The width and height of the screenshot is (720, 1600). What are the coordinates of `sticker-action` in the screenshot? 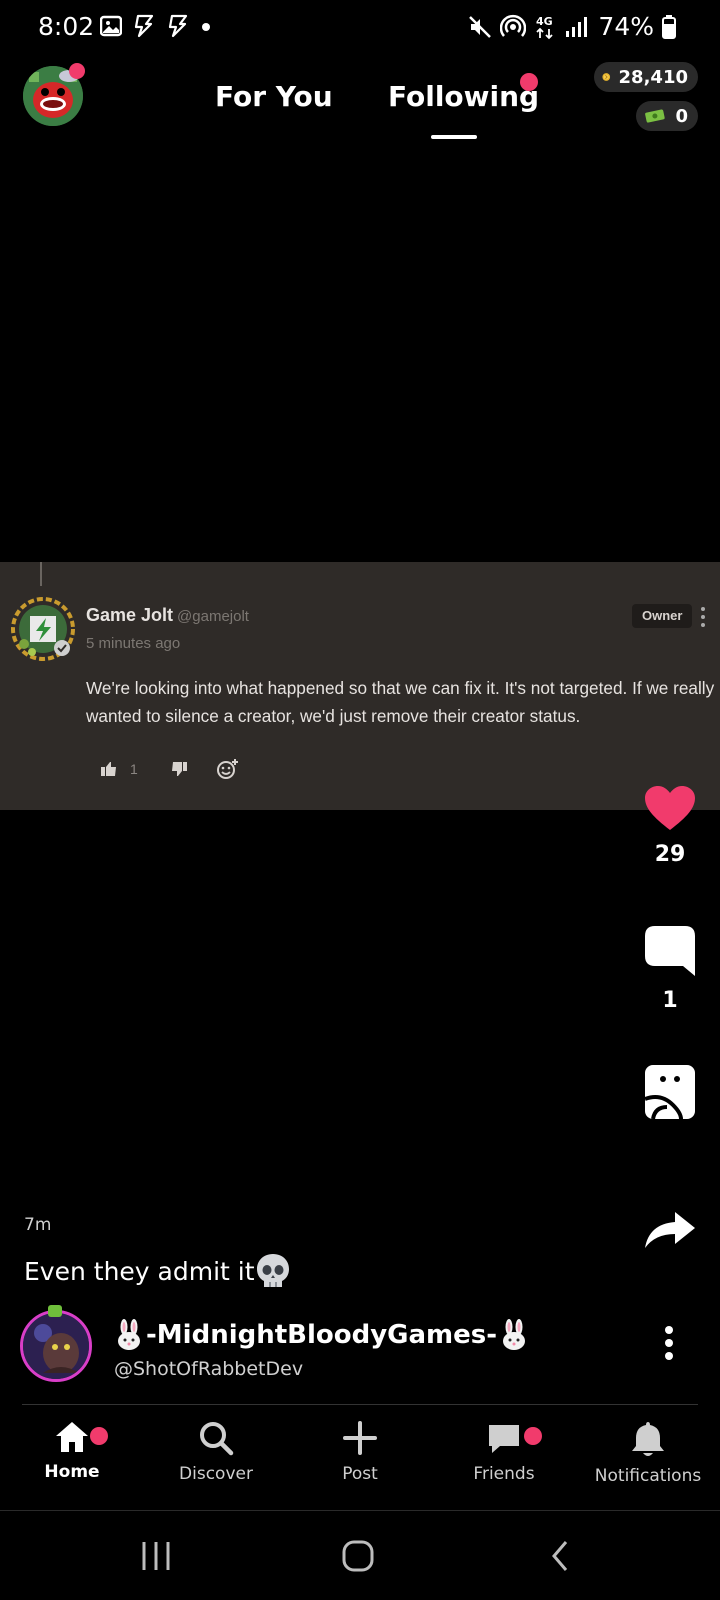 It's located at (670, 1092).